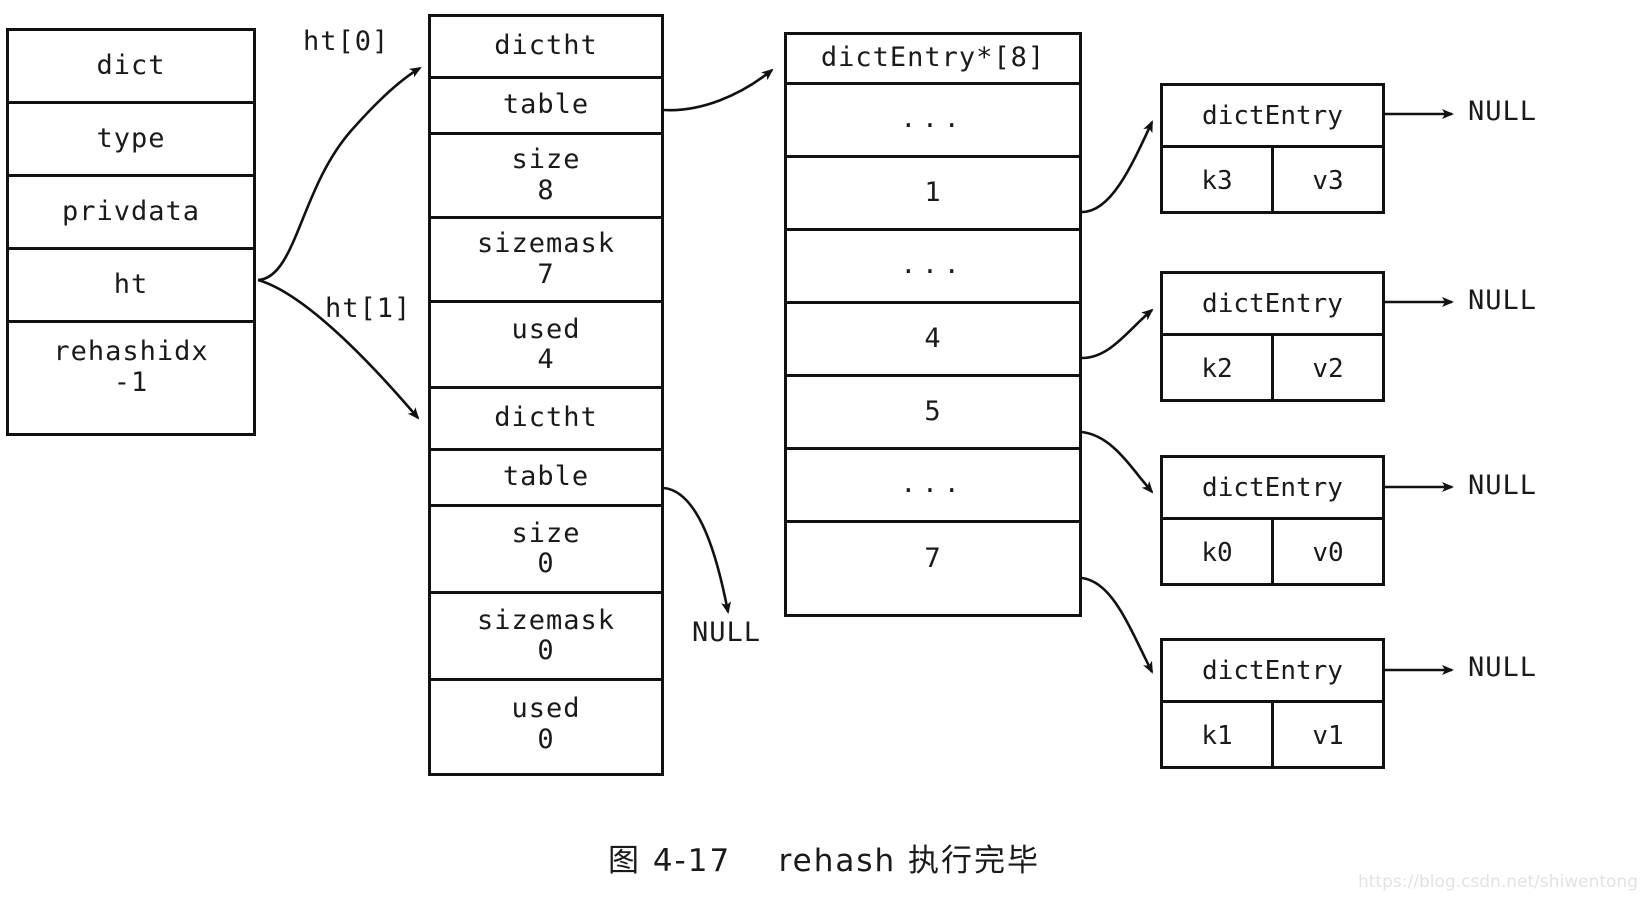 The height and width of the screenshot is (908, 1648). What do you see at coordinates (546, 563) in the screenshot?
I see `dictht1-field-size-value: 0` at bounding box center [546, 563].